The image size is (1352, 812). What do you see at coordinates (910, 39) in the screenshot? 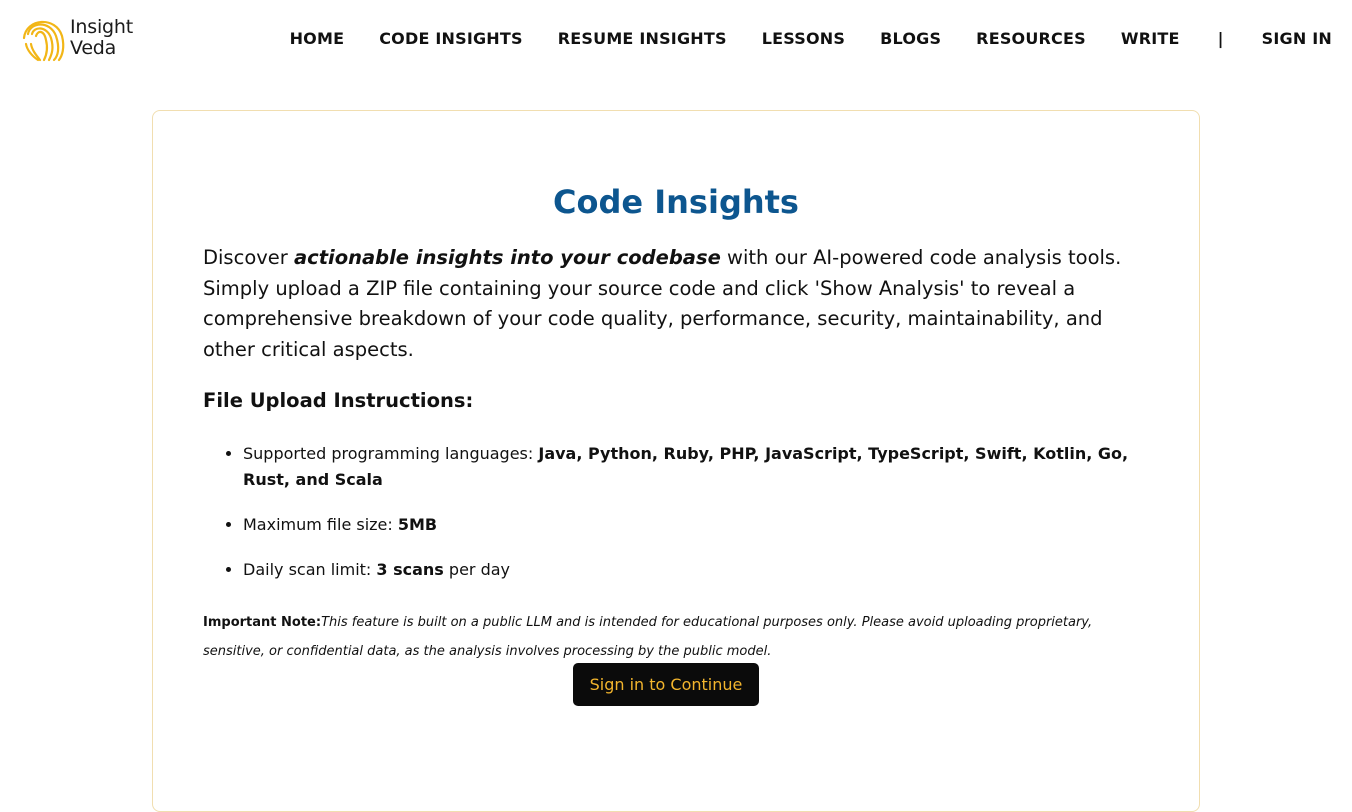
I see `nav-blogs: BLOGS` at bounding box center [910, 39].